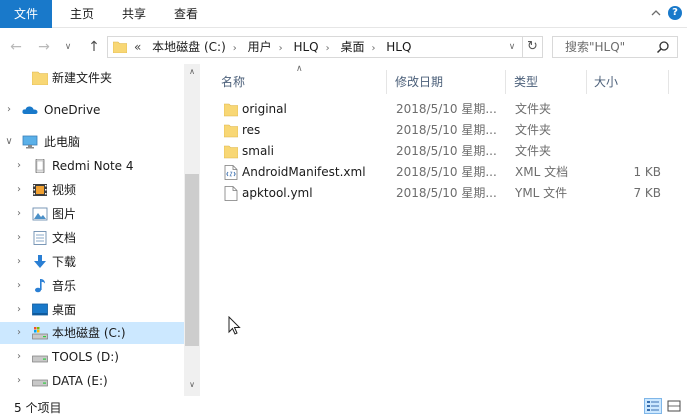  What do you see at coordinates (40, 309) in the screenshot?
I see `desktop-icon` at bounding box center [40, 309].